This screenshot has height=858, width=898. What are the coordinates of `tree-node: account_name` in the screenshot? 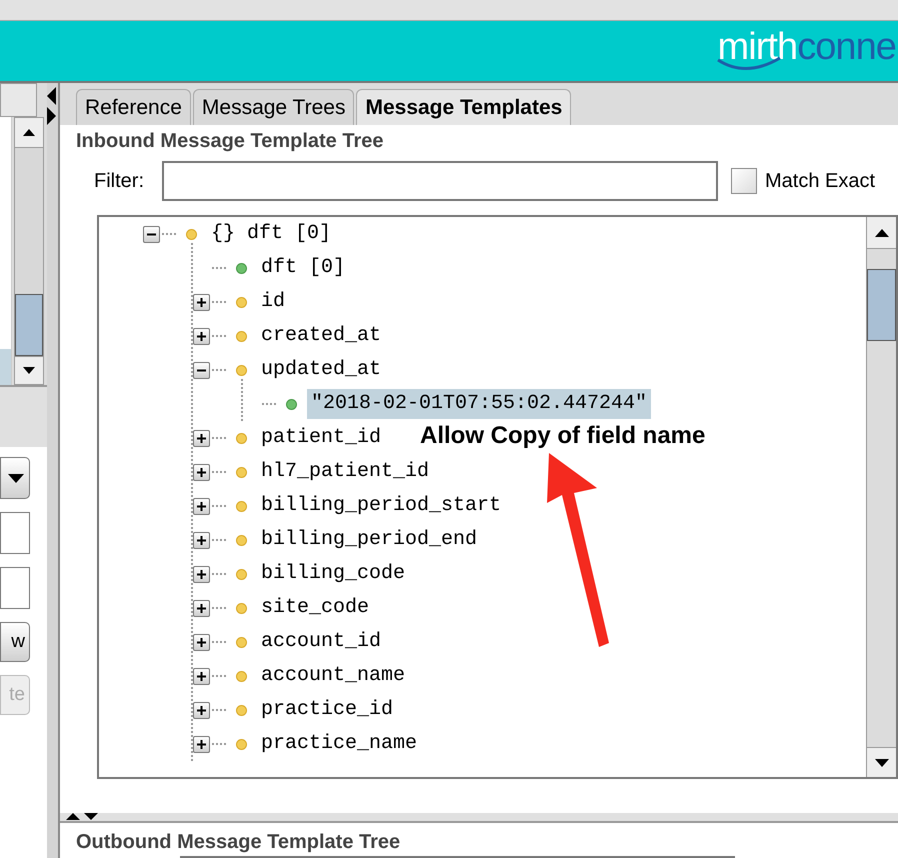 It's located at (333, 676).